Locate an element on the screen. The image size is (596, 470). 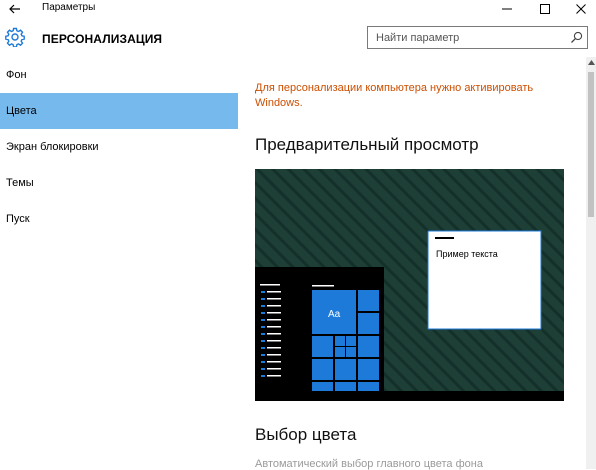
preview-tile-label: Aa is located at coordinates (334, 314).